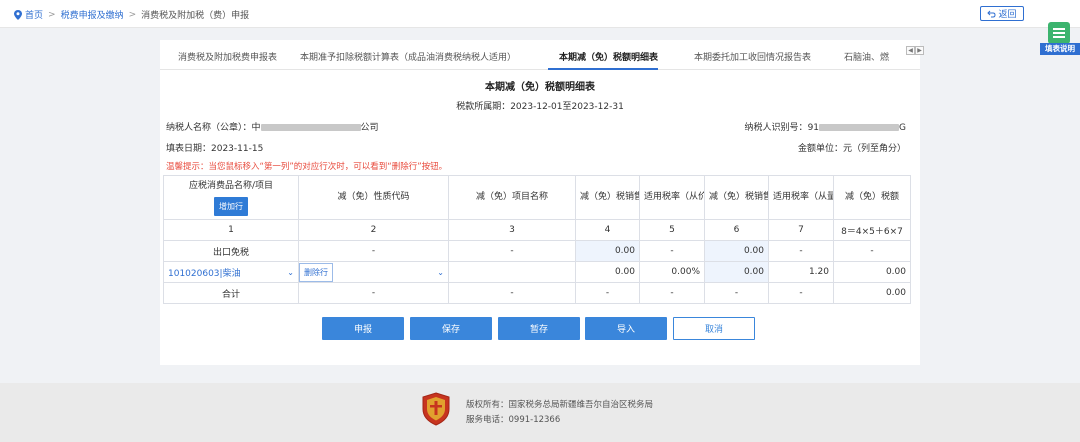 The height and width of the screenshot is (442, 1080). I want to click on taxpayer-id-prefix: 91, so click(813, 128).